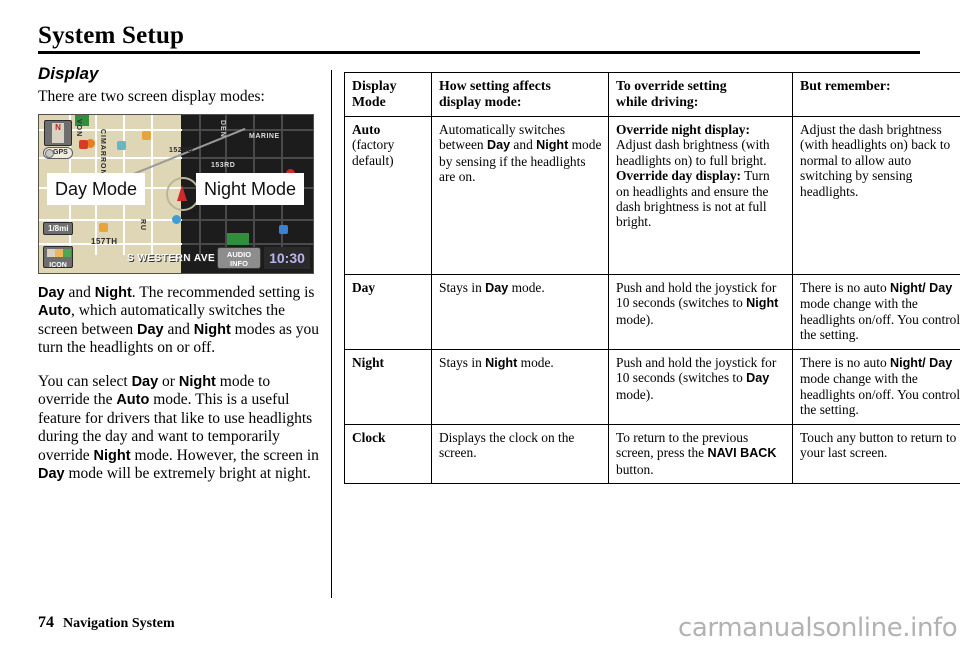 The image size is (960, 655). I want to click on page-title: System Setup, so click(111, 35).